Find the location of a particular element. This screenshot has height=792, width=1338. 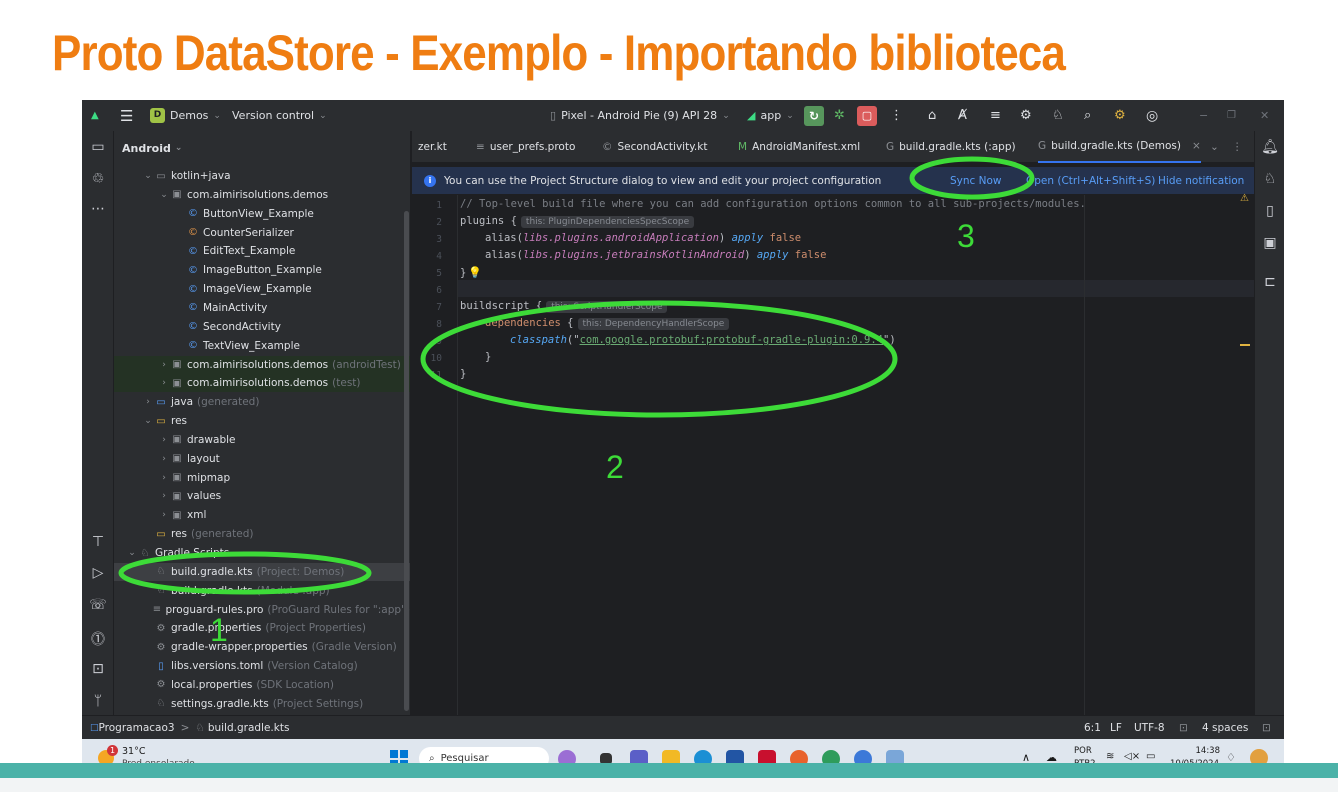

git-icon: ᛘ is located at coordinates (98, 701).